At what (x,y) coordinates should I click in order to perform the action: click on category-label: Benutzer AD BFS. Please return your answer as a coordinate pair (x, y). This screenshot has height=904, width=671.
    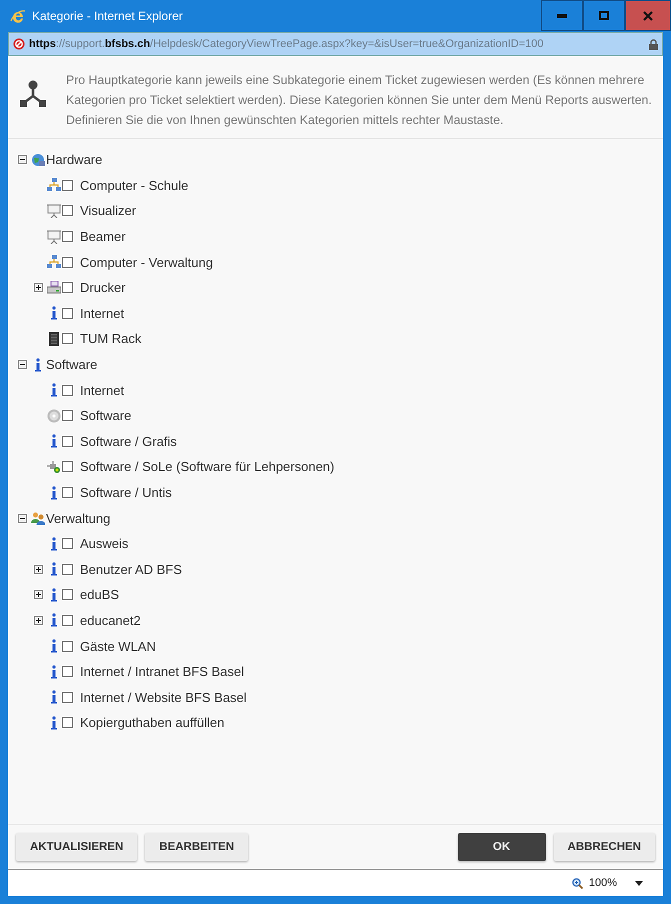
    Looking at the image, I should click on (131, 569).